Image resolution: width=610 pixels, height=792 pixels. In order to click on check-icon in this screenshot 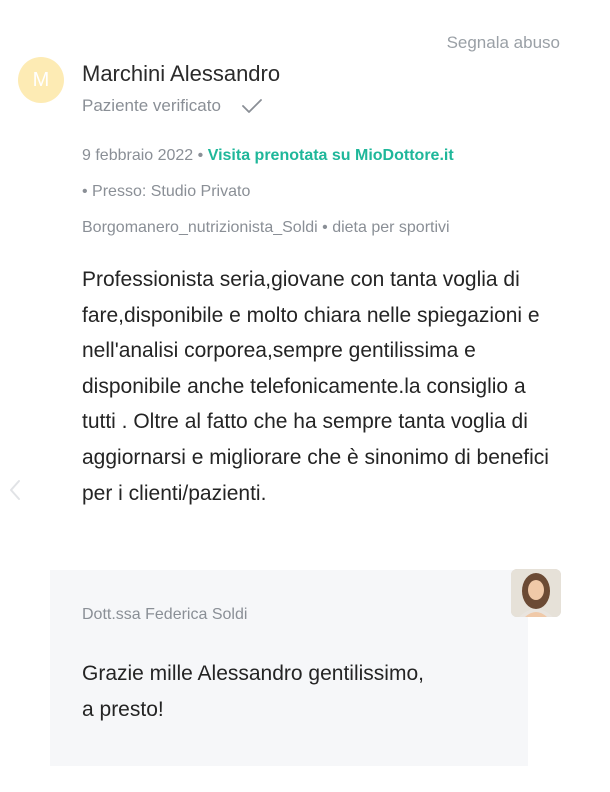, I will do `click(252, 106)`.